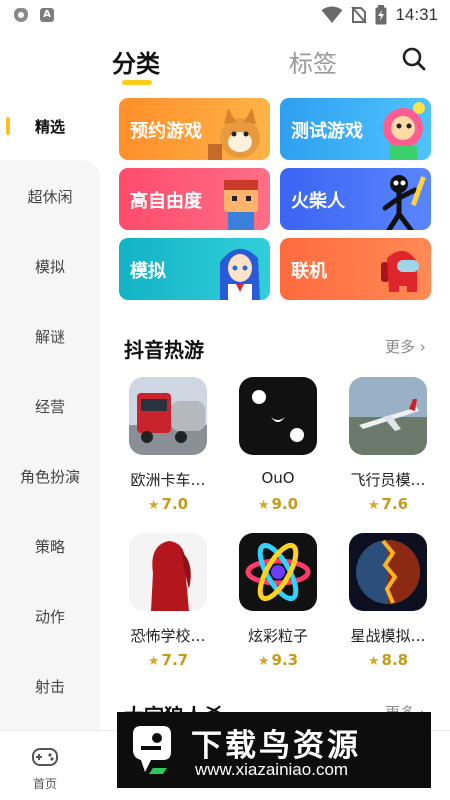 This screenshot has width=450, height=800. I want to click on game-rating: ★ 7.6, so click(388, 504).